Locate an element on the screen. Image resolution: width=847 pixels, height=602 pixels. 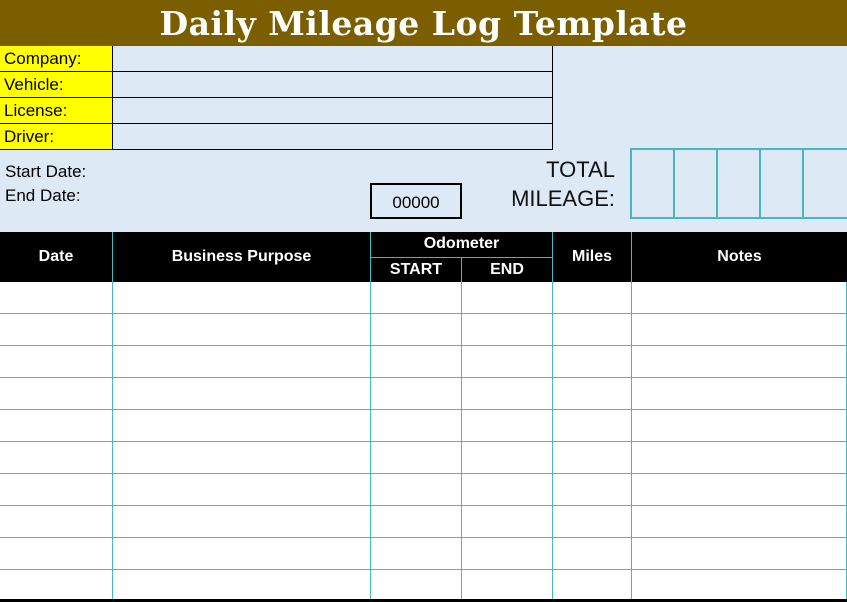
page-title: Daily Mileage Log Template is located at coordinates (423, 23).